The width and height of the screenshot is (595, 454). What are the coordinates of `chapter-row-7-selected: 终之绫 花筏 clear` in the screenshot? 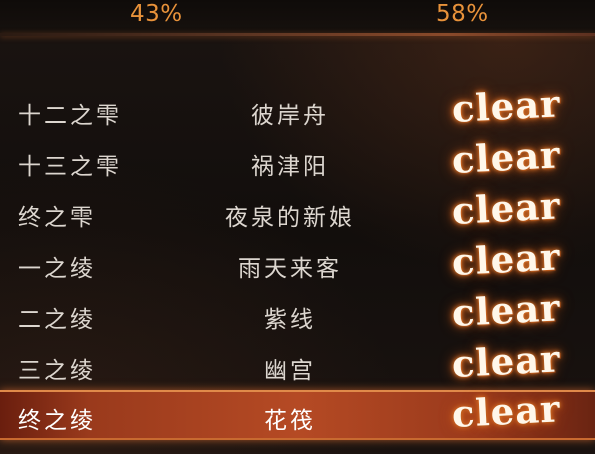 It's located at (297, 413).